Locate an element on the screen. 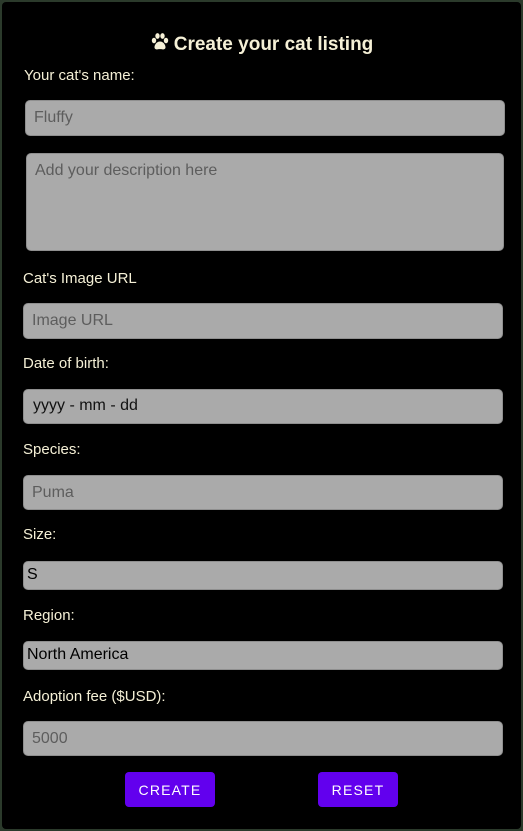 Image resolution: width=523 pixels, height=831 pixels. image-url-label: Cat's Image URL is located at coordinates (80, 278).